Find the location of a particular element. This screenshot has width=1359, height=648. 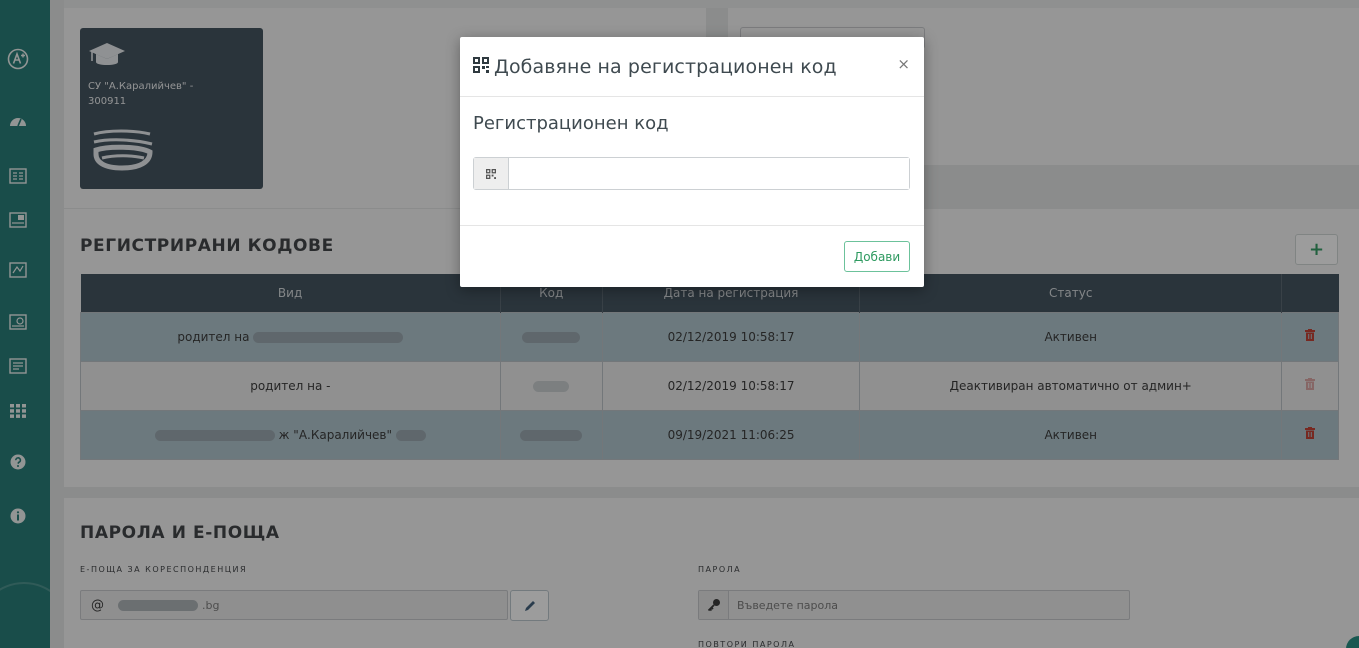

modal-body: Регистрационен код is located at coordinates (692, 161).